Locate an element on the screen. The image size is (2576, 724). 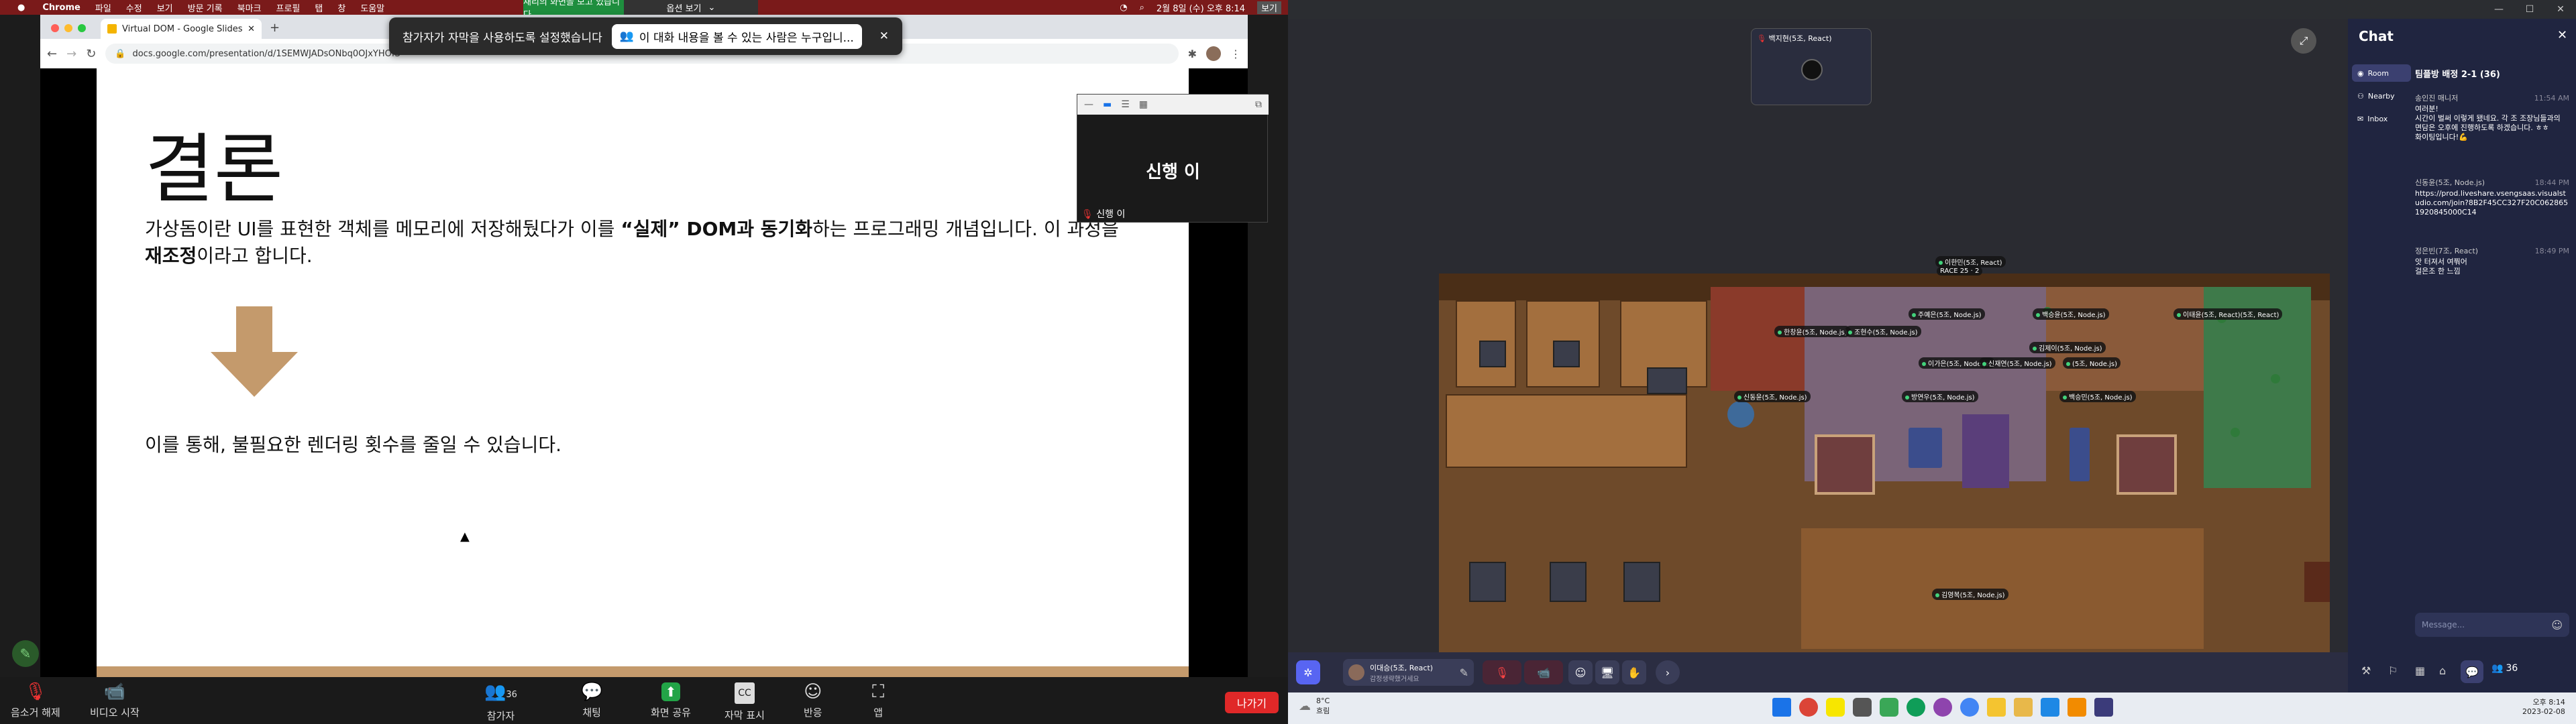
player-name-tag: (5조, Node.js) is located at coordinates (2092, 363).